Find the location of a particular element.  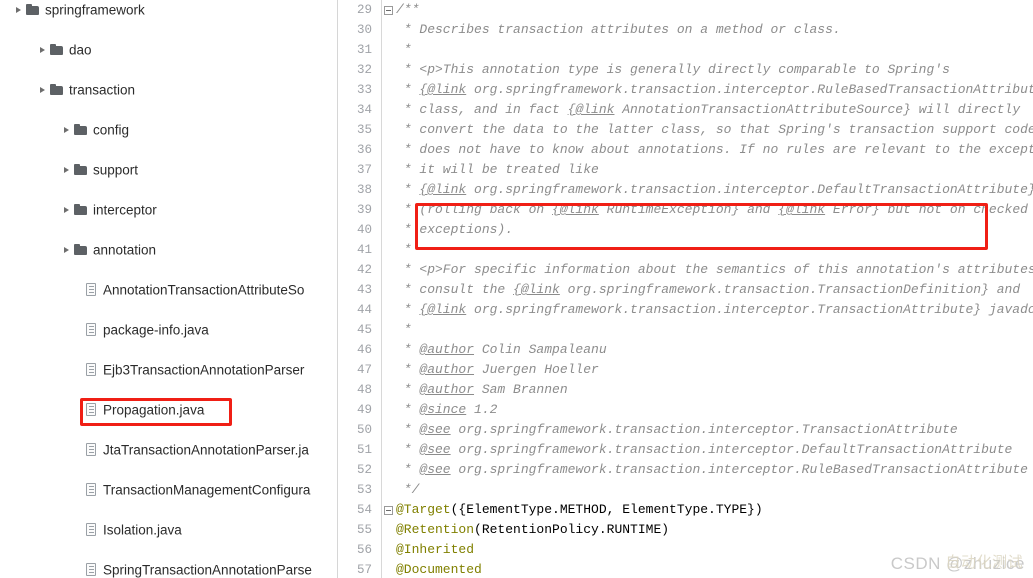

watermark-overlay-text: 自动化测试 is located at coordinates (984, 562).